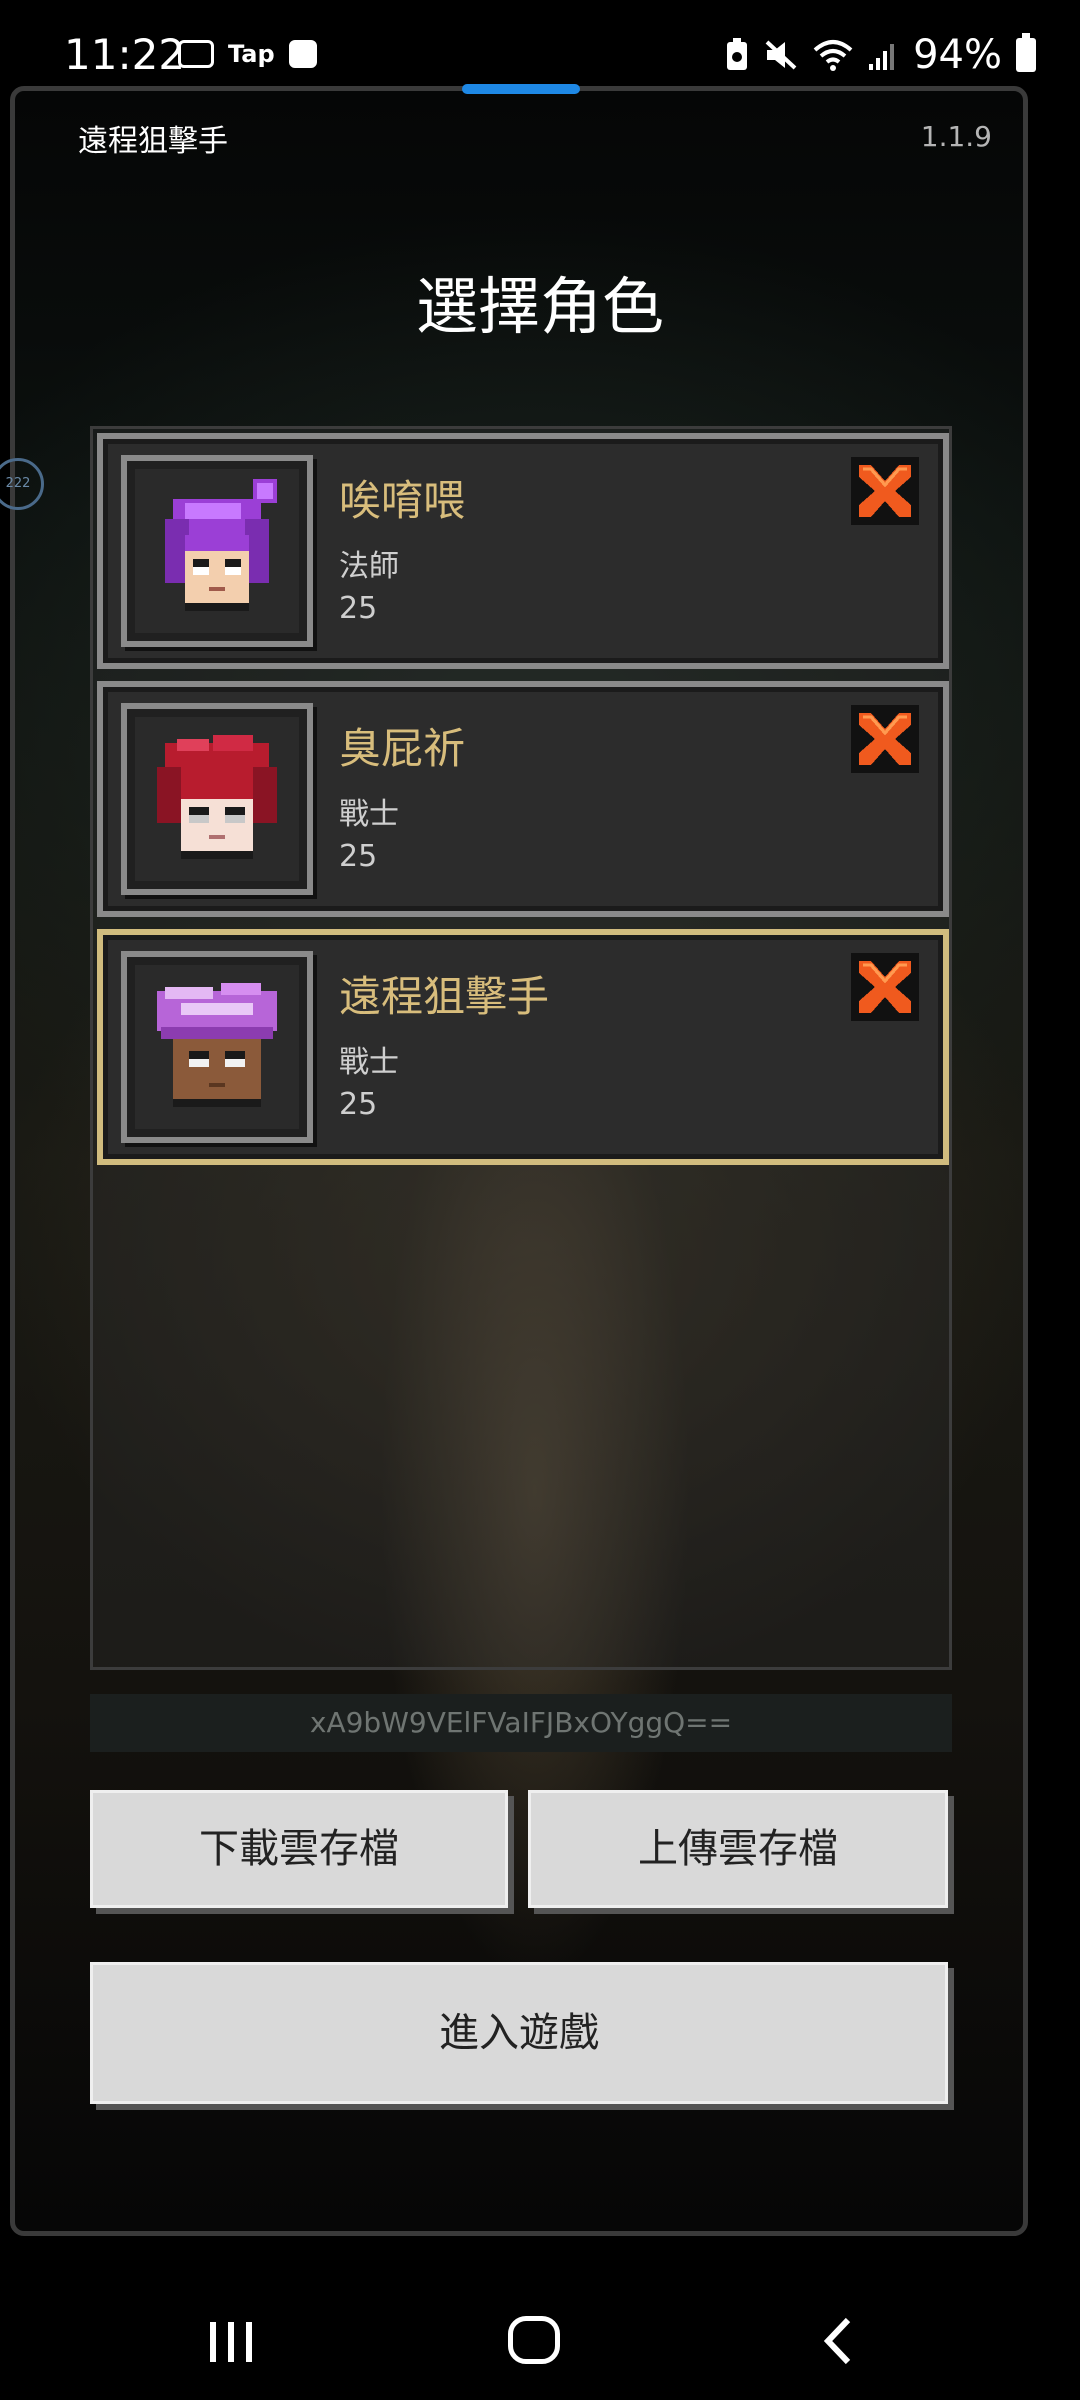  What do you see at coordinates (444, 996) in the screenshot?
I see `character-name: 遠程狙擊手` at bounding box center [444, 996].